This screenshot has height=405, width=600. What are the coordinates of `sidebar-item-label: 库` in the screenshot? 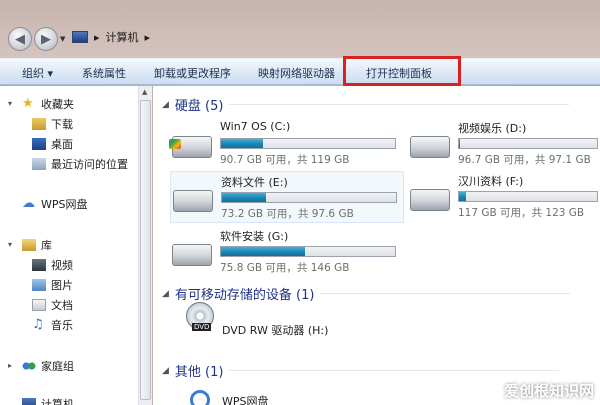 It's located at (46, 245).